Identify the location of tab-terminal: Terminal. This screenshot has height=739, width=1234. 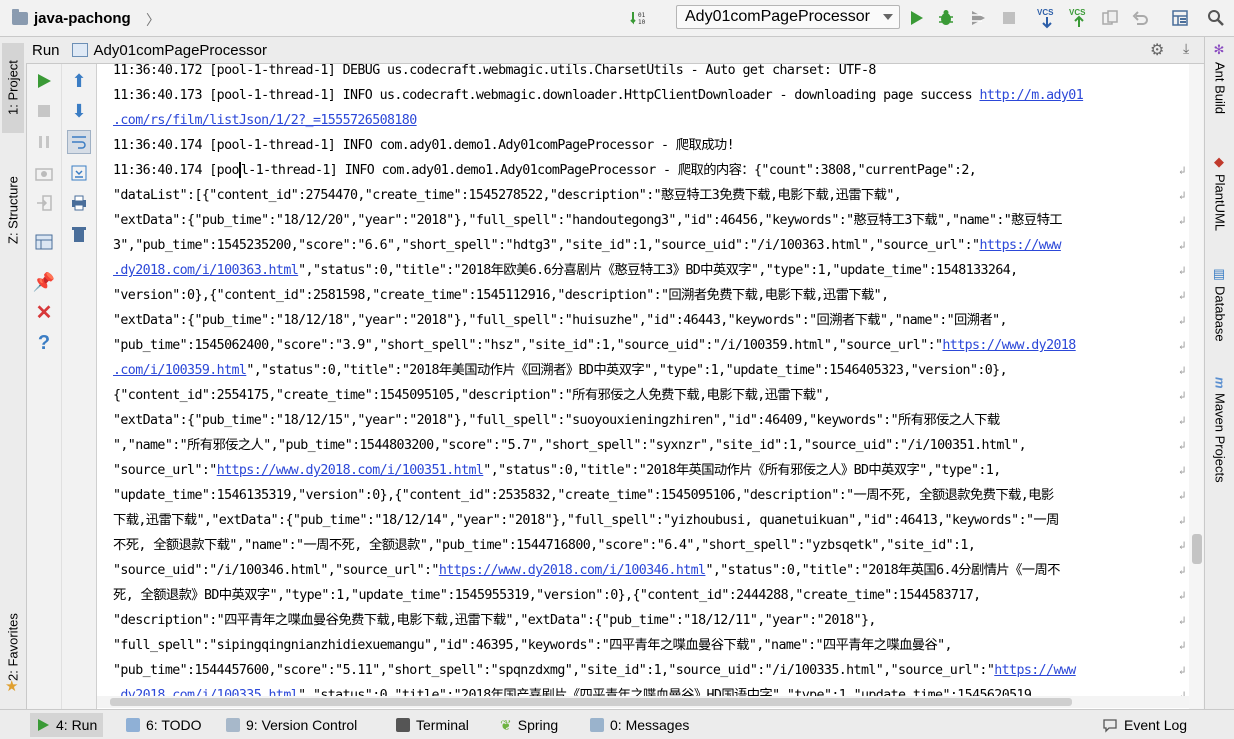
(432, 725).